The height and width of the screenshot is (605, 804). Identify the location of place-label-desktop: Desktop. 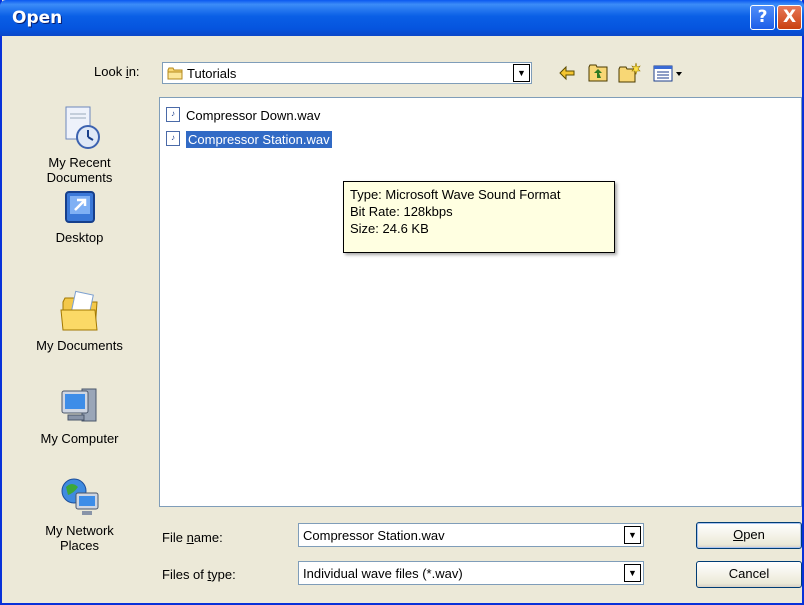
(79, 237).